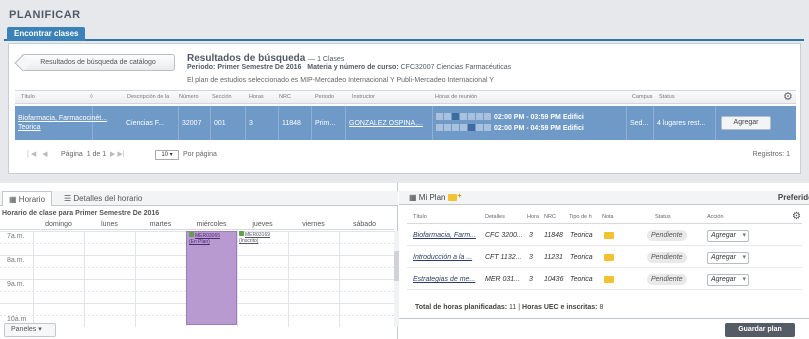 The image size is (809, 339). I want to click on back-to-catalog-button: Resultados de búsqueda de catálogo, so click(98, 62).